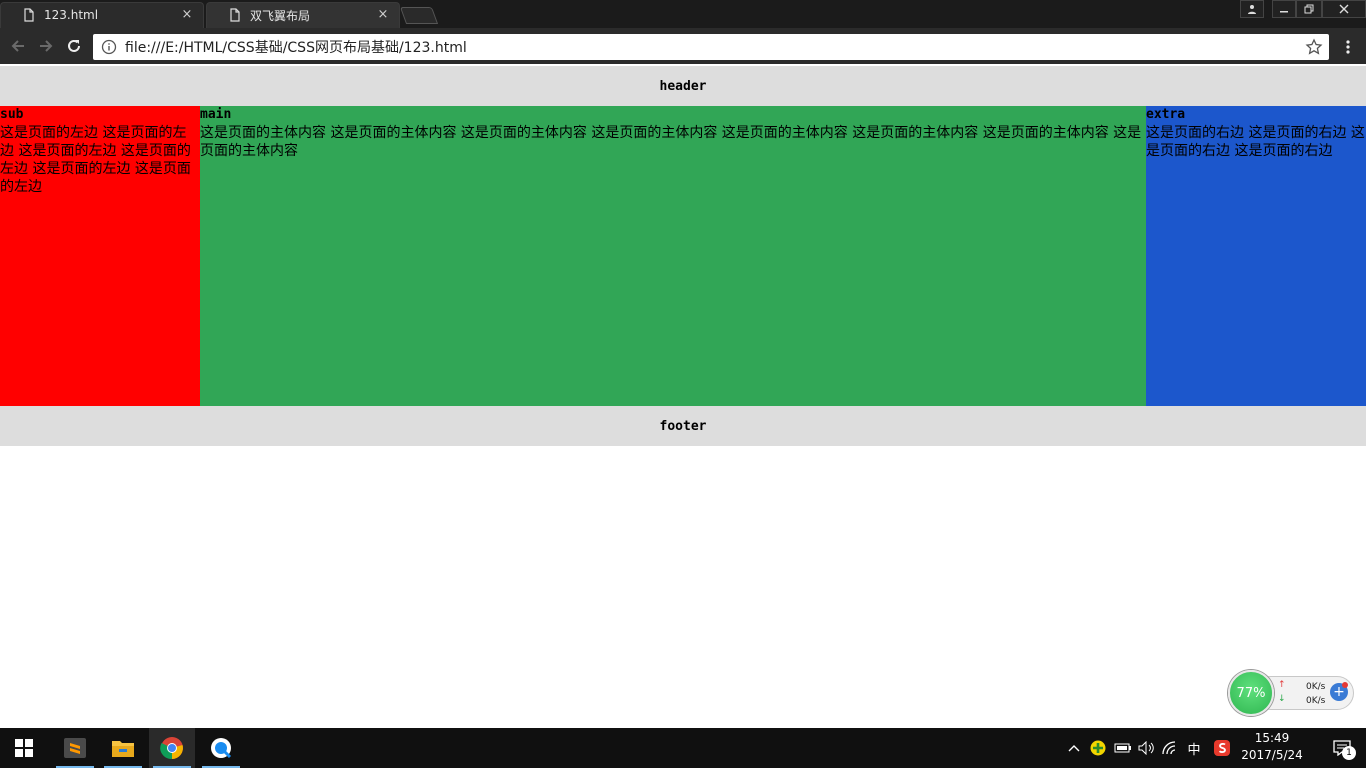 The height and width of the screenshot is (768, 1366). Describe the element at coordinates (1316, 687) in the screenshot. I see `upload-speed: 0K/s` at that location.